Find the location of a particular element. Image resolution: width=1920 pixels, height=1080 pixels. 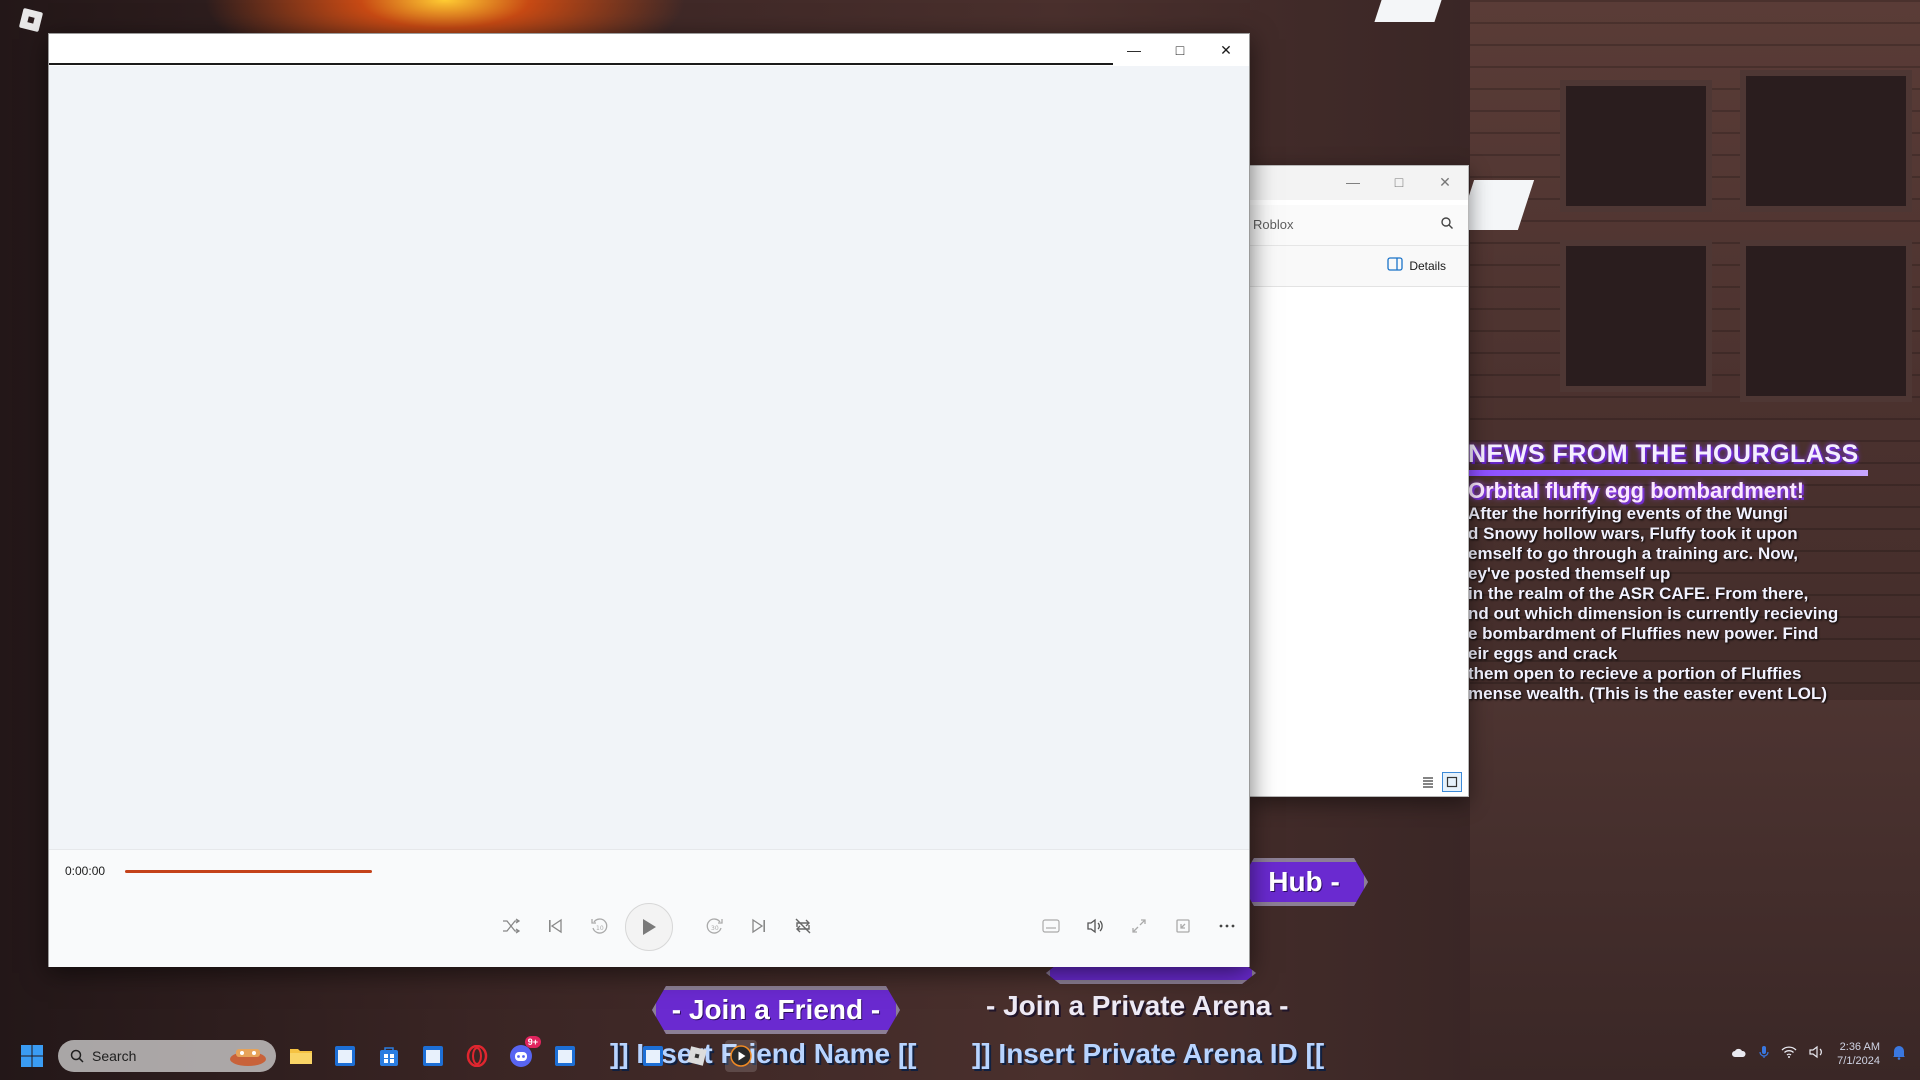

start-icon is located at coordinates (32, 1056).